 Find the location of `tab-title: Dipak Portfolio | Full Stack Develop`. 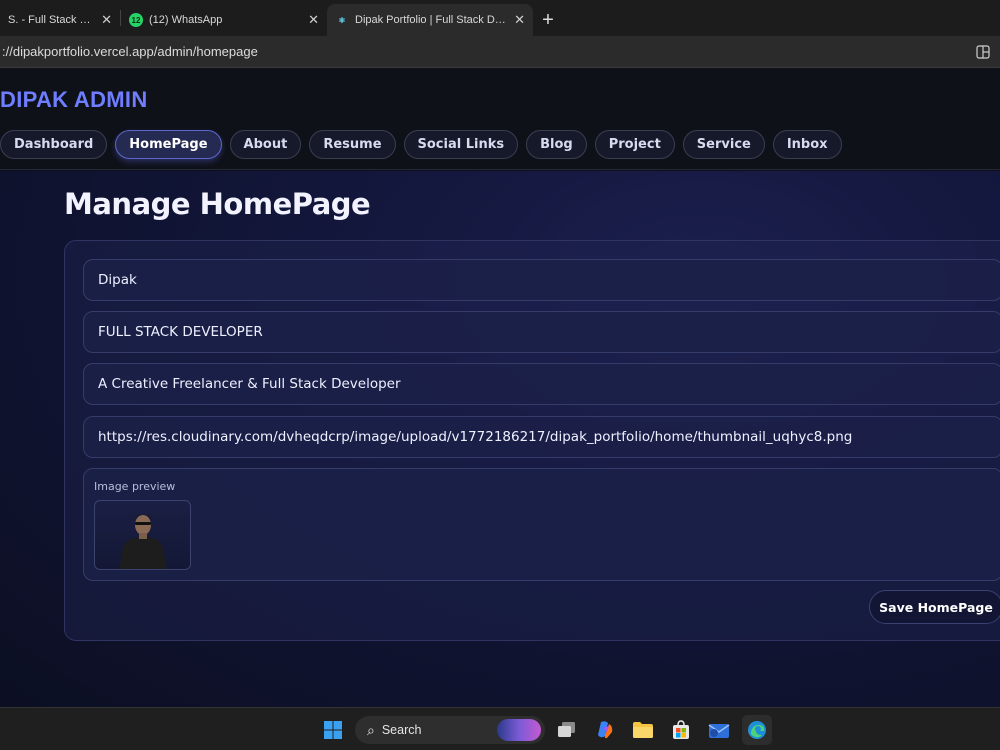

tab-title: Dipak Portfolio | Full Stack Develop is located at coordinates (431, 20).